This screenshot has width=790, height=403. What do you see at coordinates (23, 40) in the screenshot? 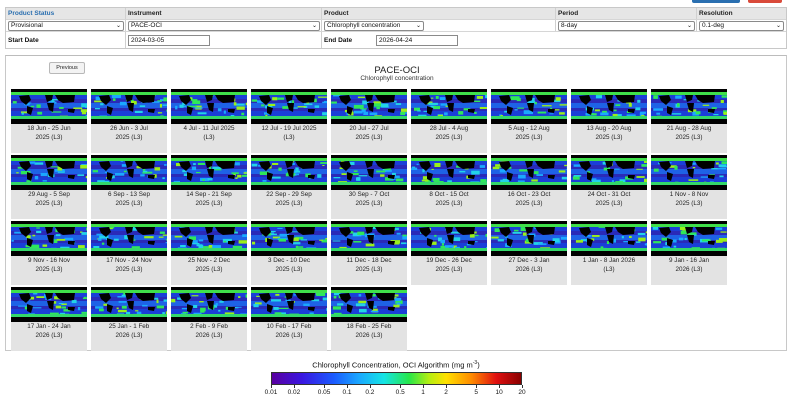
I see `start-date-label: Start Date` at bounding box center [23, 40].